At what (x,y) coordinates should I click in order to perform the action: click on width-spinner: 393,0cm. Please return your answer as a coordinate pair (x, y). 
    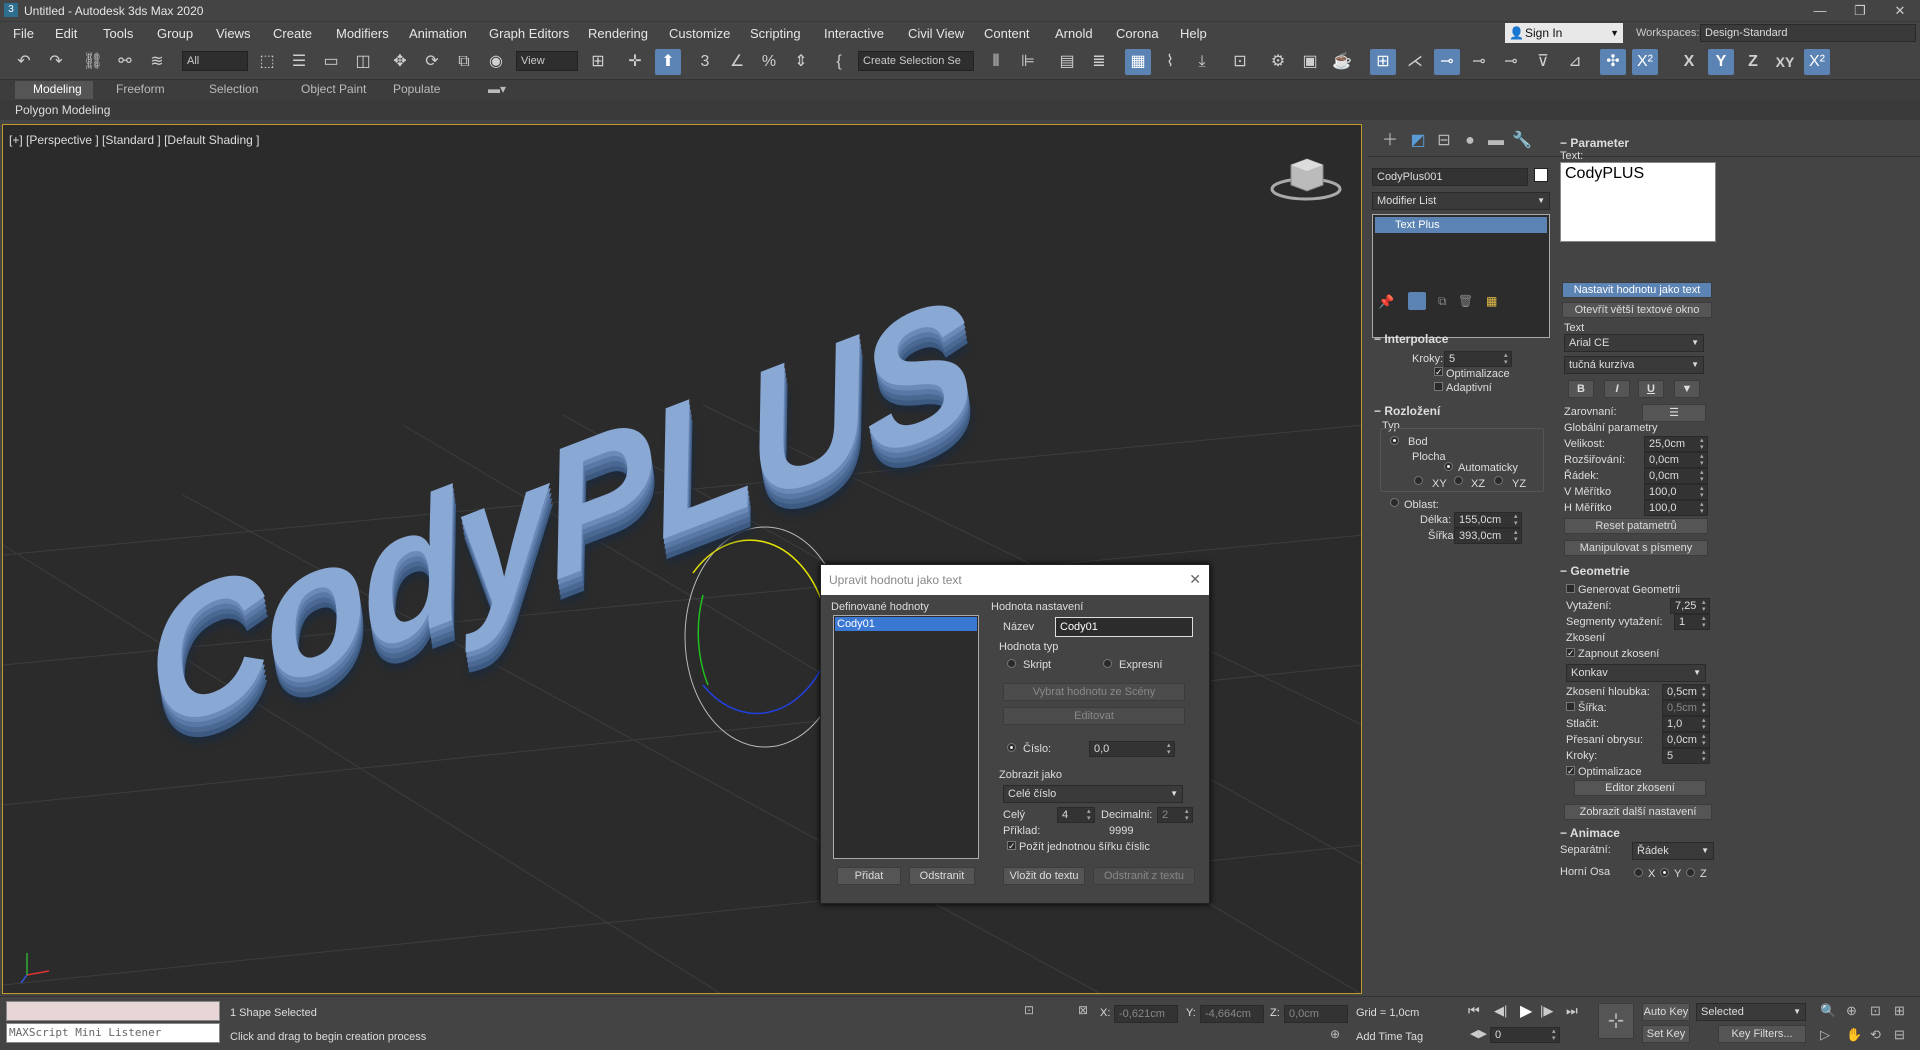
    Looking at the image, I should click on (1488, 536).